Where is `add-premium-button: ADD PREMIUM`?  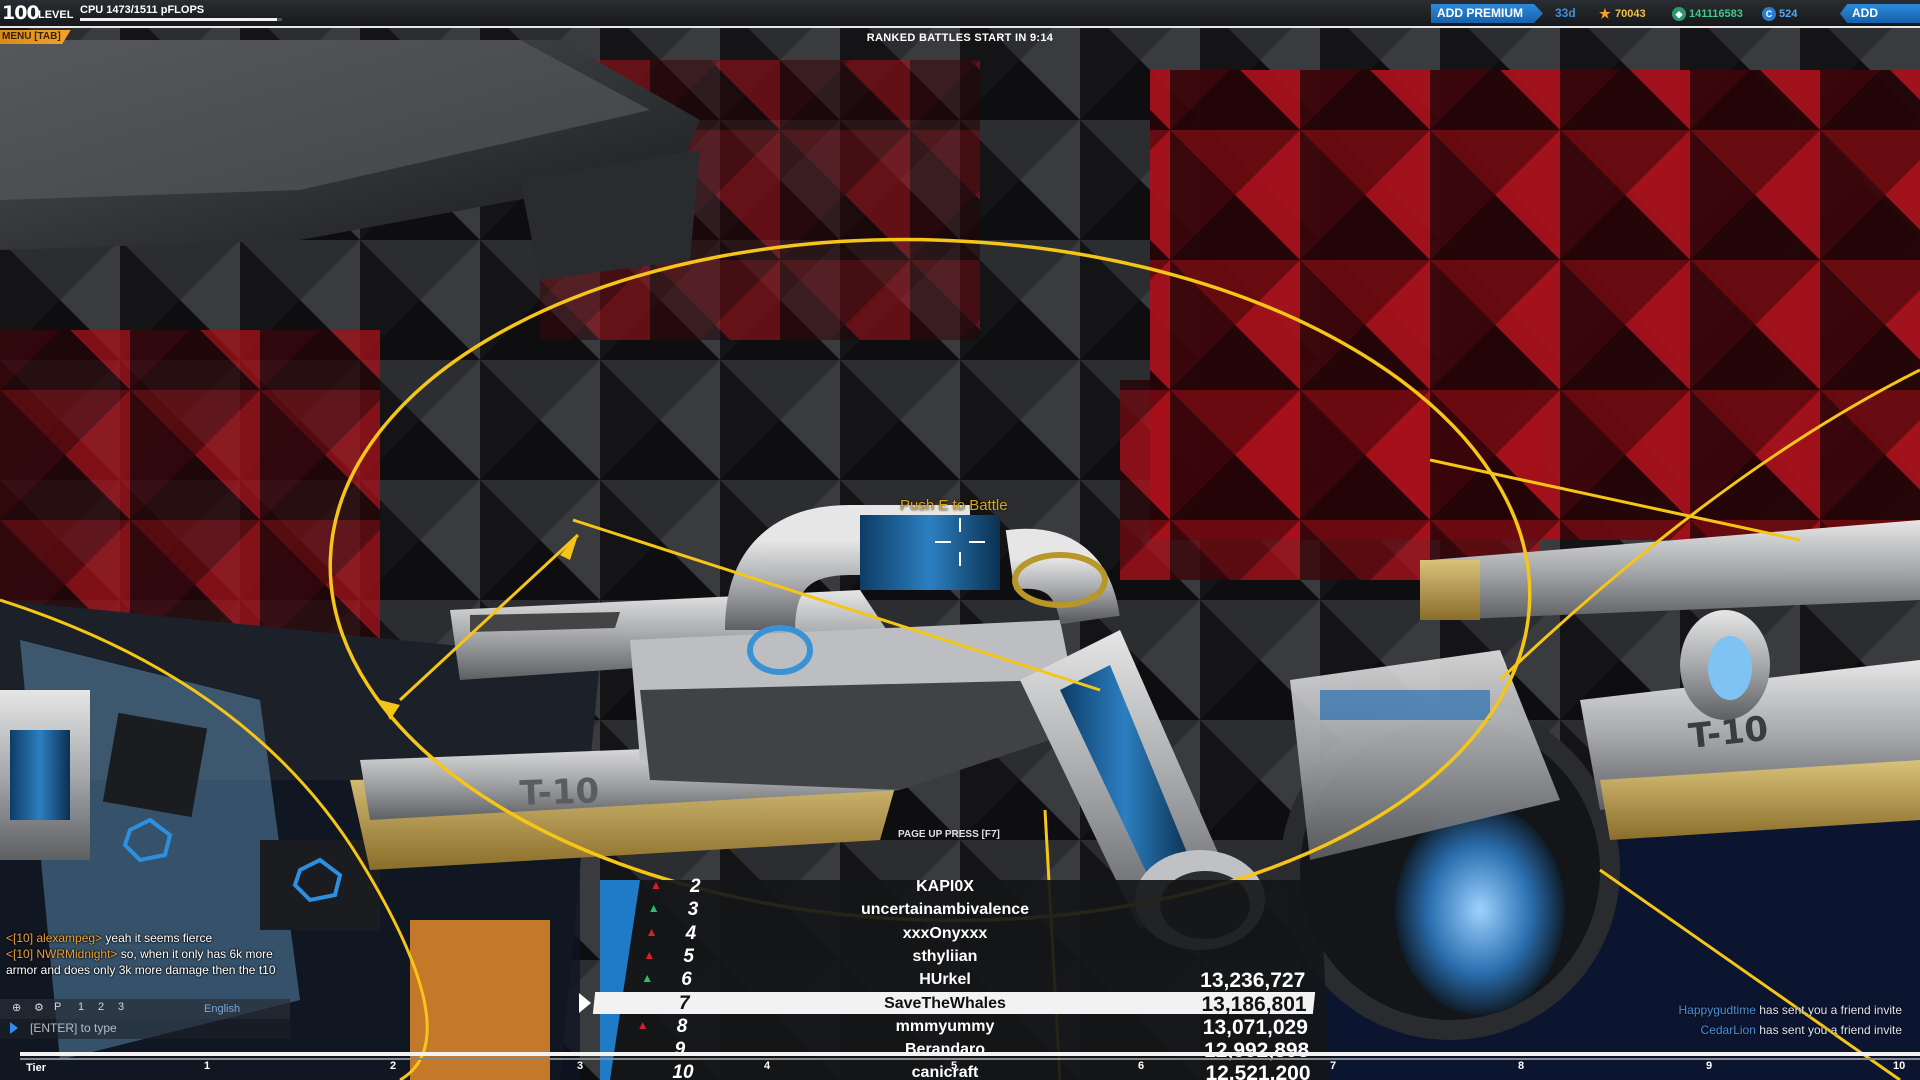 add-premium-button: ADD PREMIUM is located at coordinates (1487, 13).